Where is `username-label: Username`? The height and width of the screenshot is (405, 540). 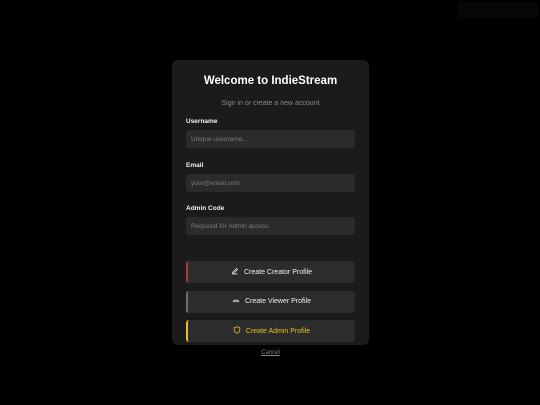 username-label: Username is located at coordinates (202, 121).